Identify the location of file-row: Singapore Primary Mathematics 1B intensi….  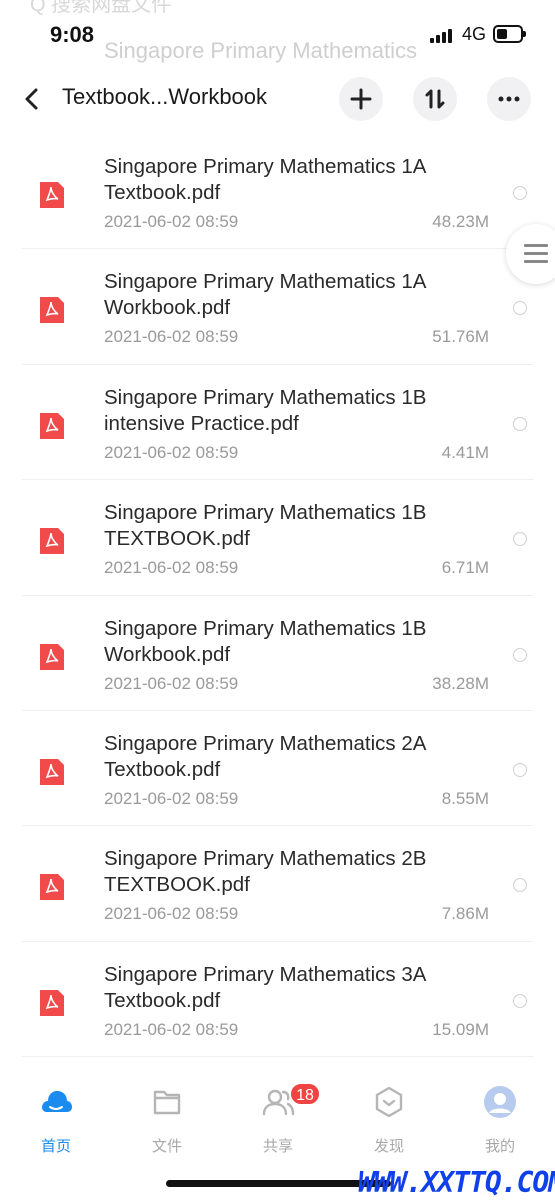
(277, 423).